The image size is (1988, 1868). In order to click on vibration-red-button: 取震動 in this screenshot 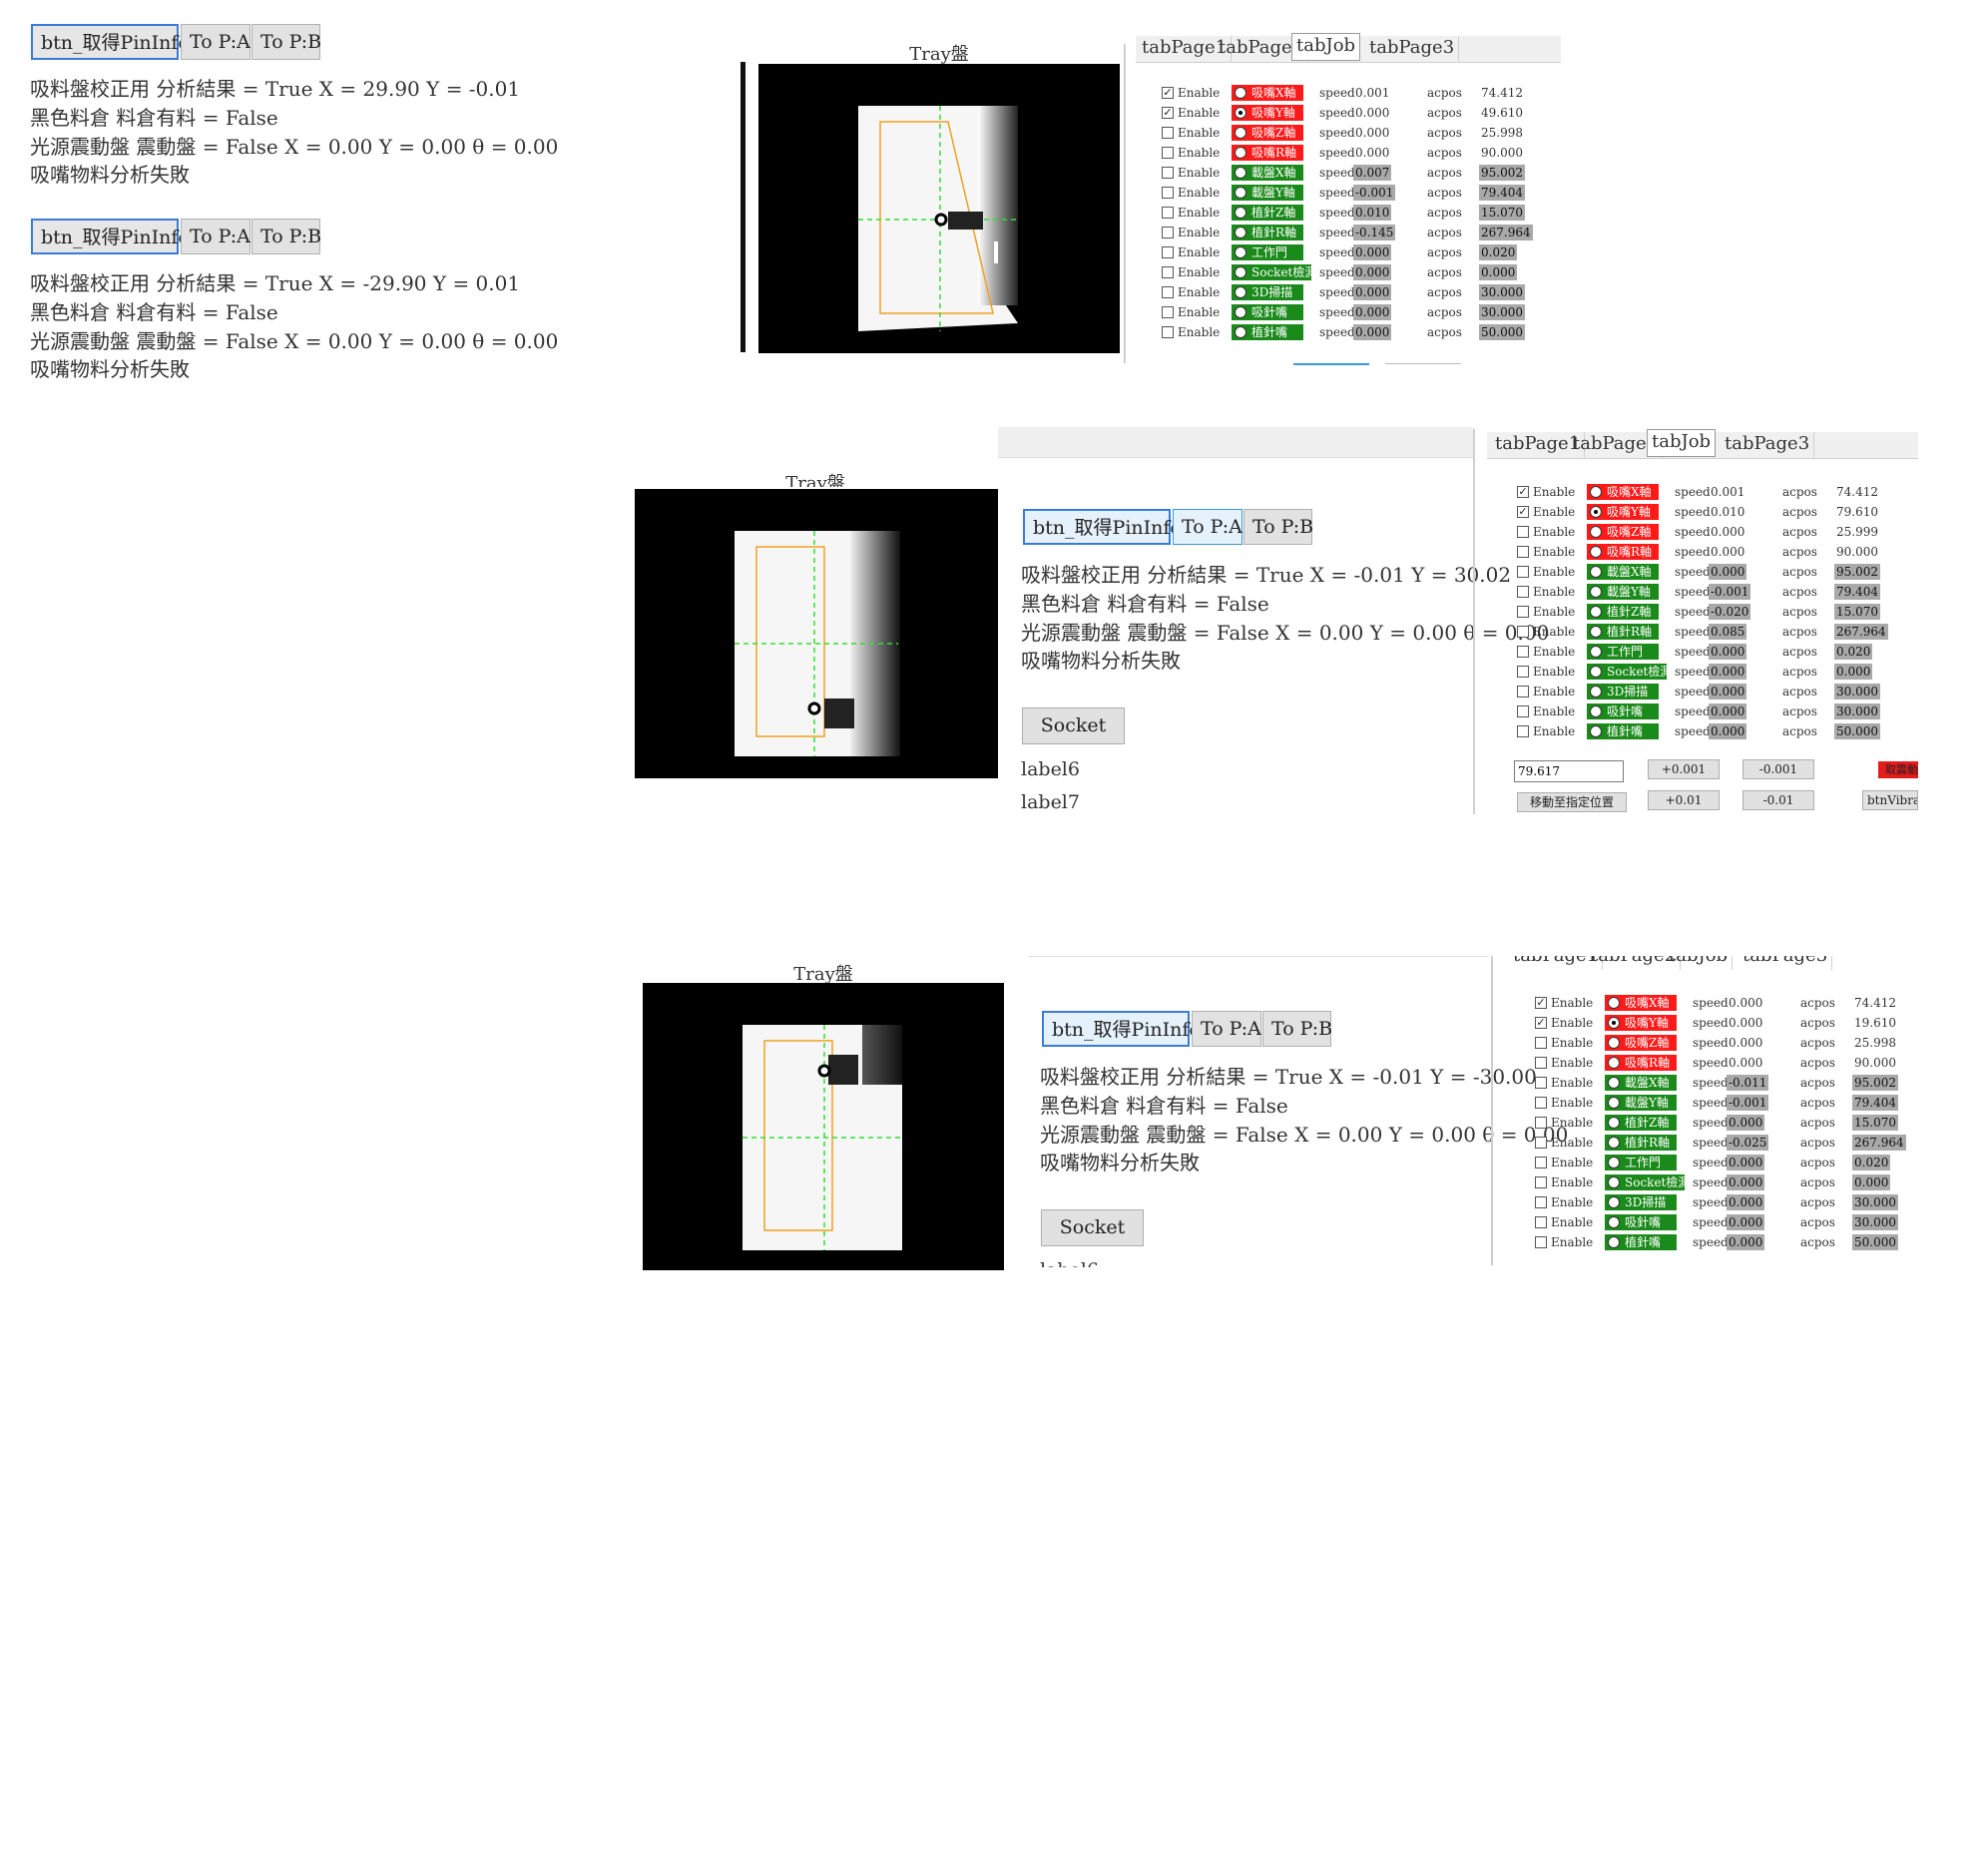, I will do `click(1898, 769)`.